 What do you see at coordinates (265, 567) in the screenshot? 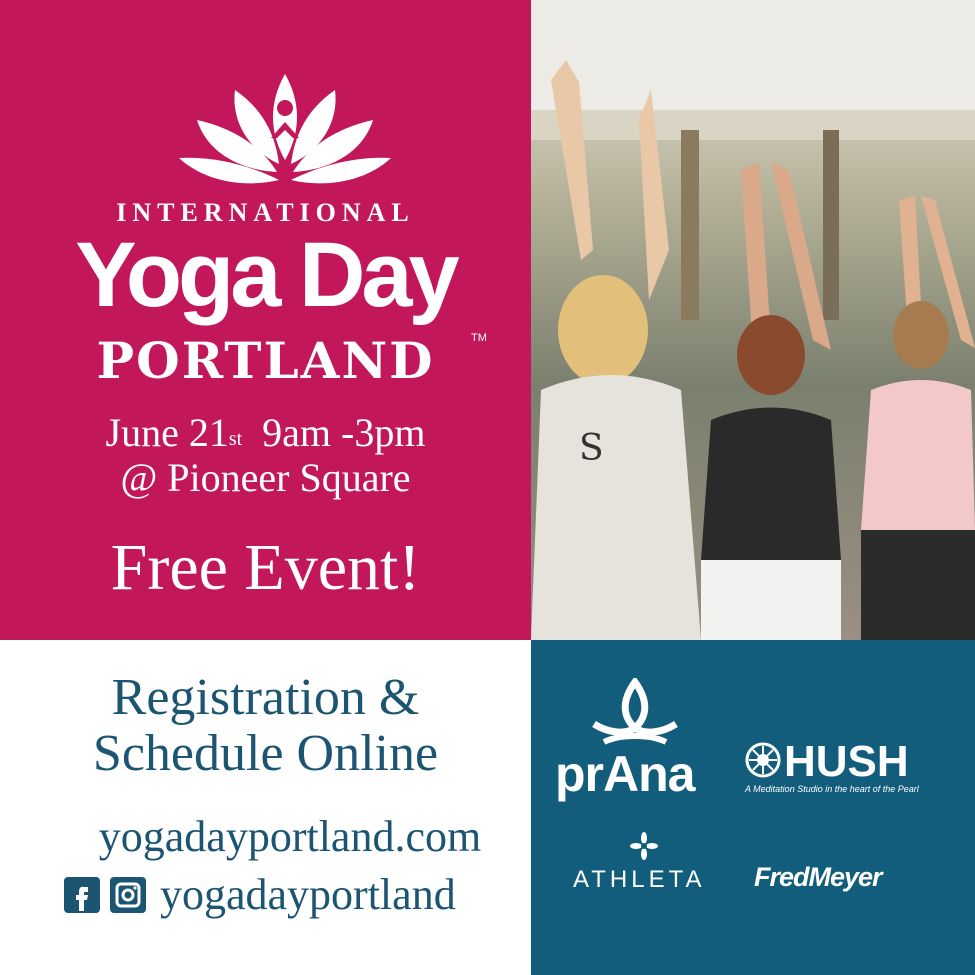
I see `free-event-label: Free Event!` at bounding box center [265, 567].